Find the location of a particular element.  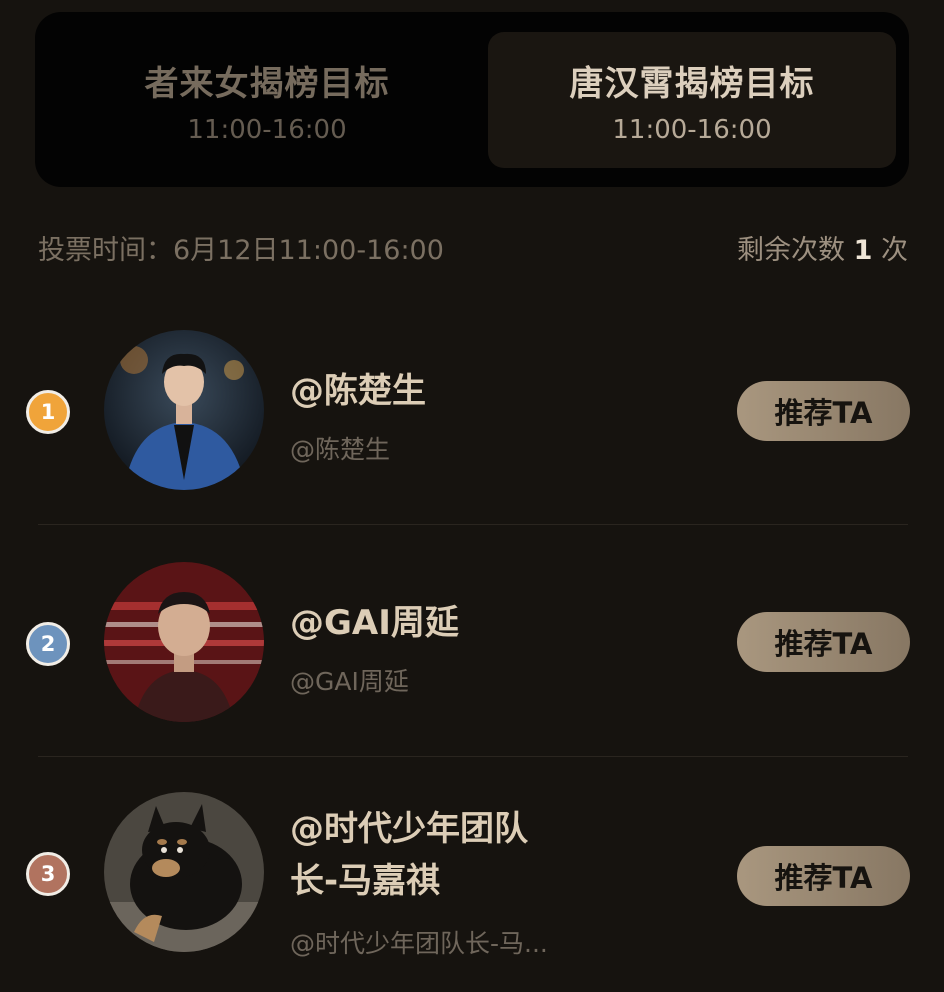

candidate-name-line2: 长-马嘉祺 is located at coordinates (365, 881).